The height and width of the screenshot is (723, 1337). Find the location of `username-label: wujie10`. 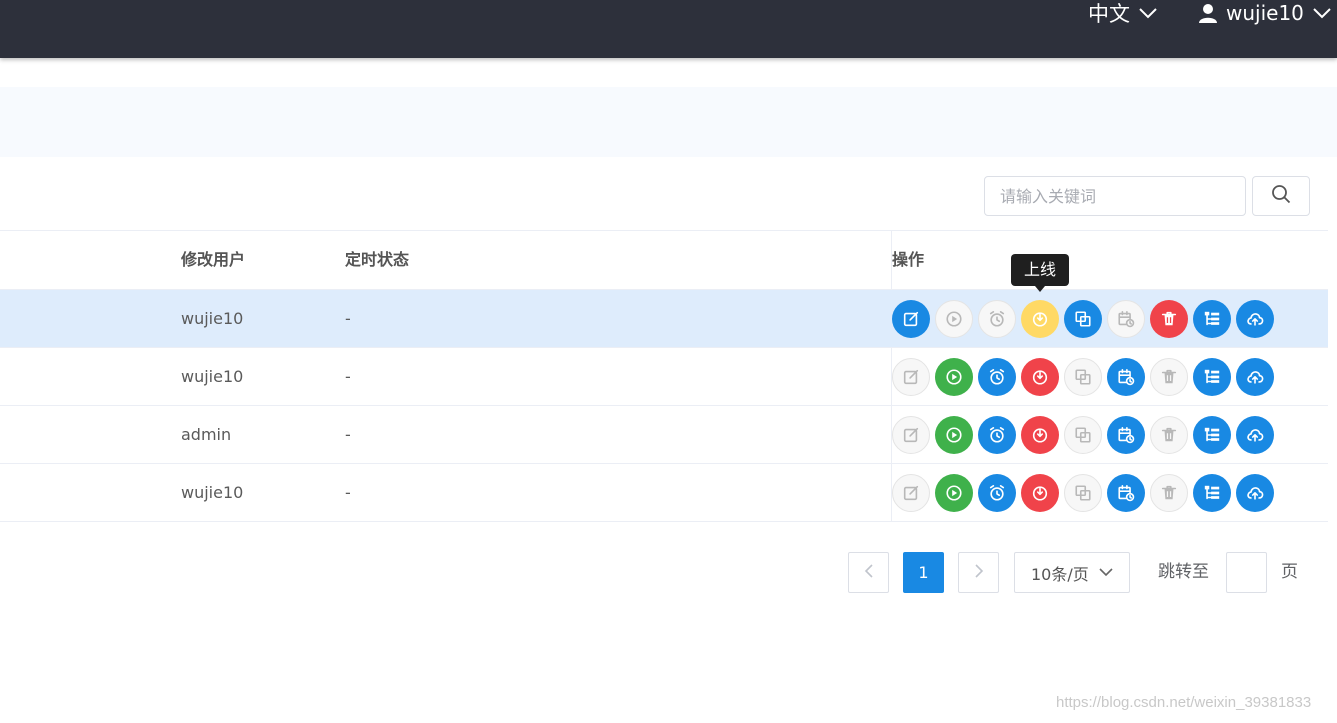

username-label: wujie10 is located at coordinates (1265, 13).